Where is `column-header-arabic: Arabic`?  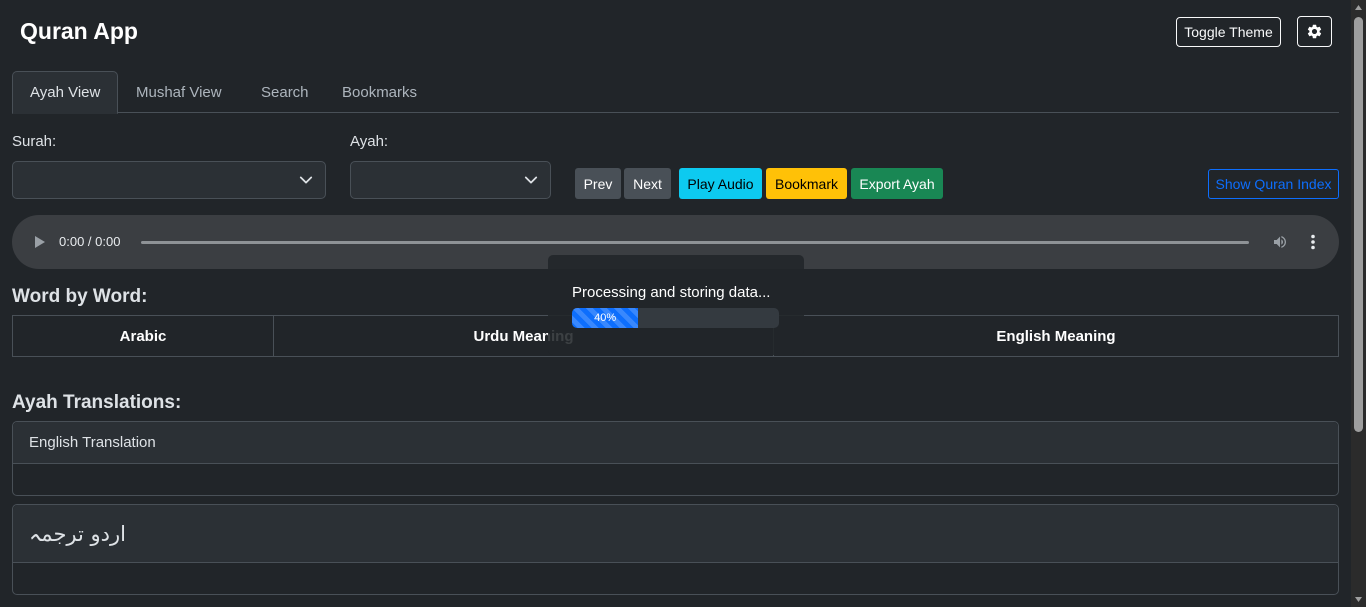
column-header-arabic: Arabic is located at coordinates (143, 336).